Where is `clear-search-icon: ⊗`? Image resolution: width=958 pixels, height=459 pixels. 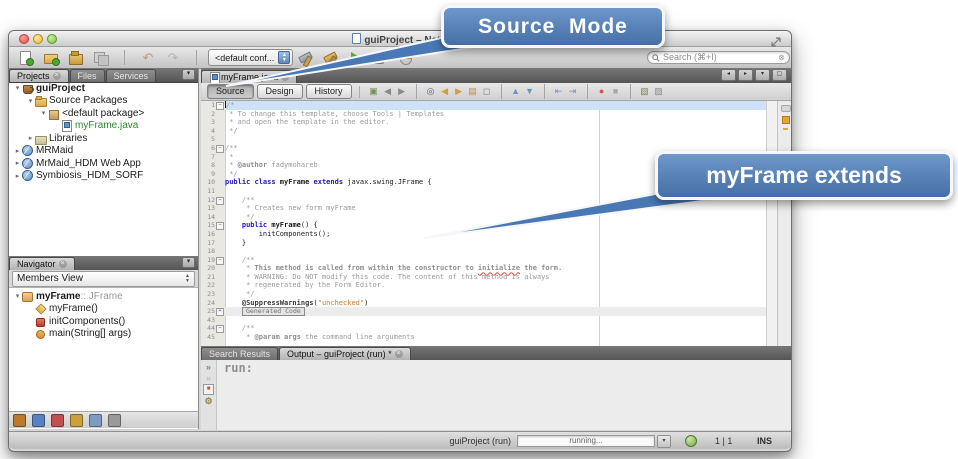
clear-search-icon: ⊗ is located at coordinates (781, 57).